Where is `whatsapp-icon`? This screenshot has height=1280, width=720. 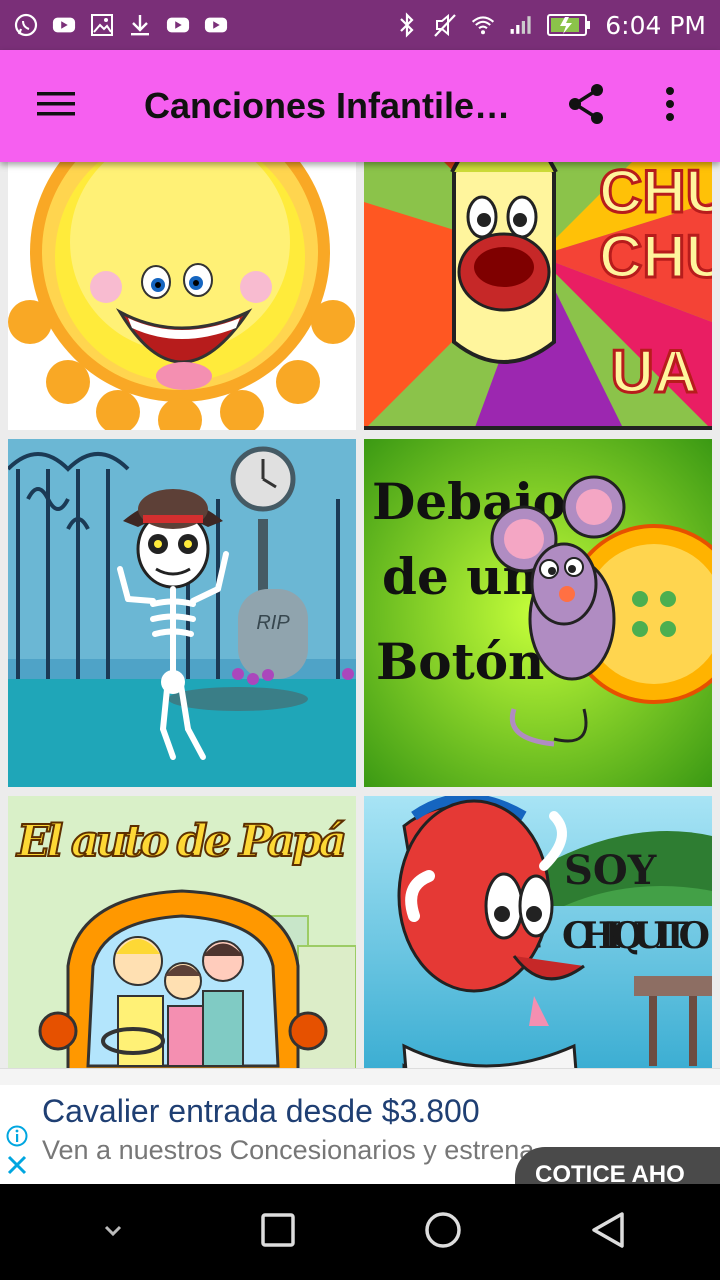 whatsapp-icon is located at coordinates (26, 25).